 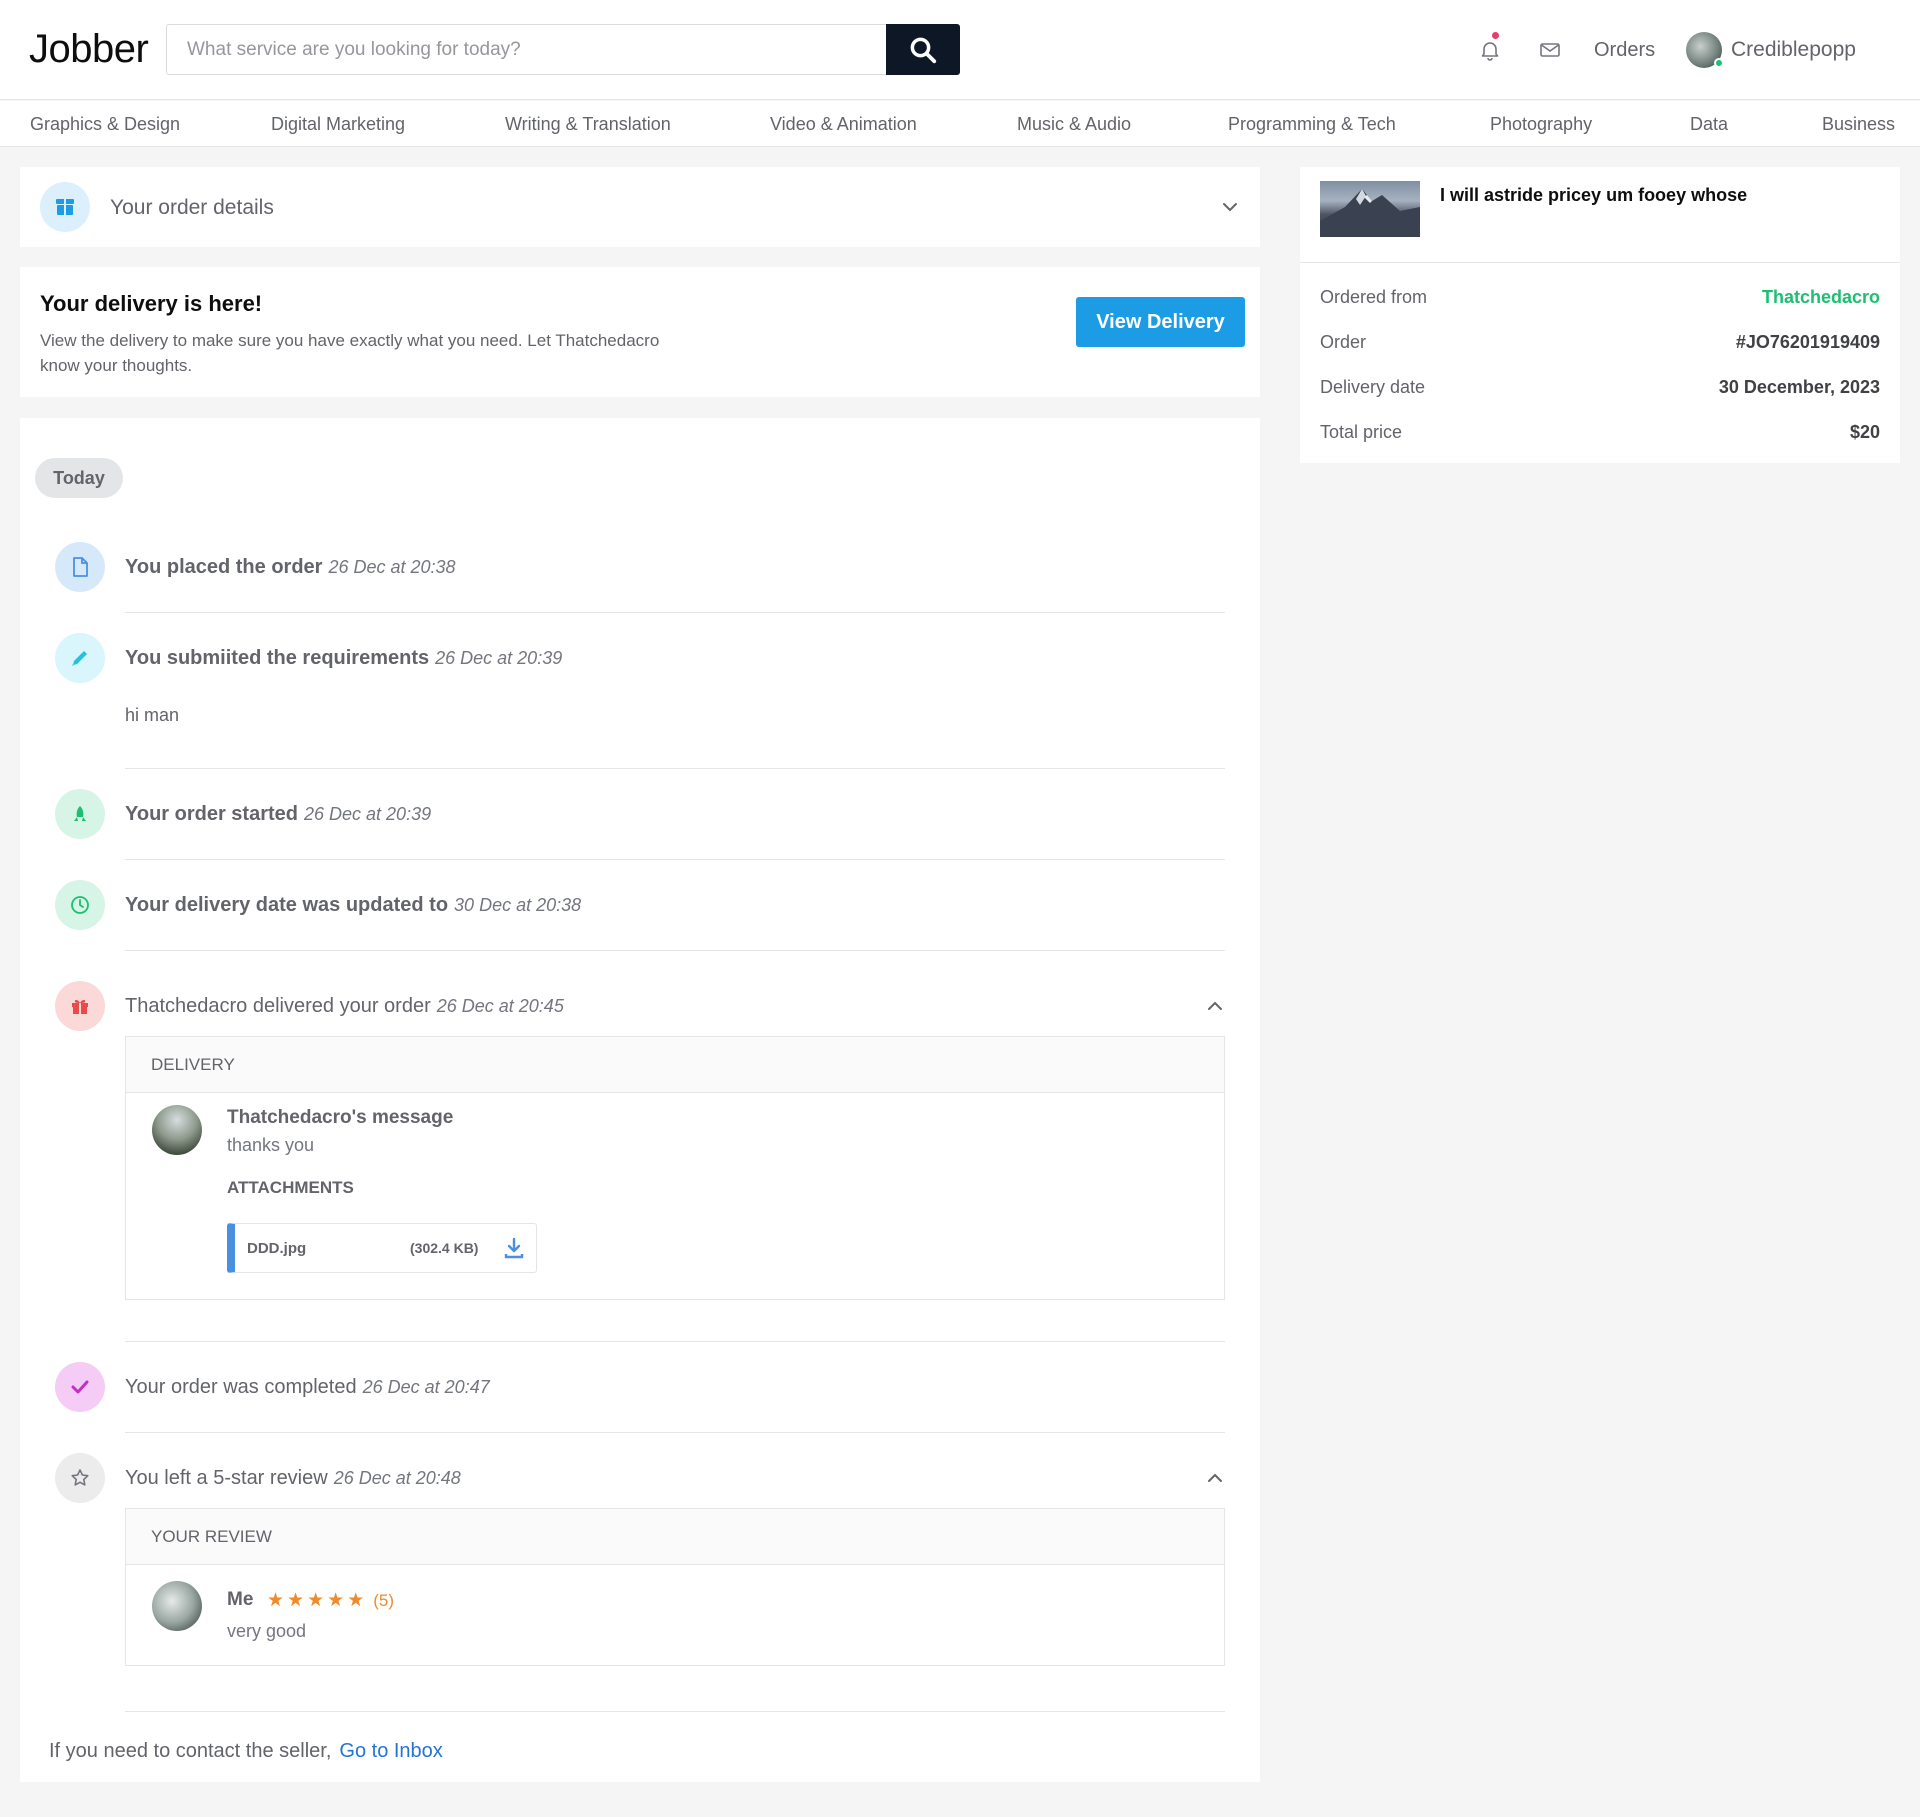 What do you see at coordinates (1593, 195) in the screenshot?
I see `gig-title: I will astride pricey um fooey whose` at bounding box center [1593, 195].